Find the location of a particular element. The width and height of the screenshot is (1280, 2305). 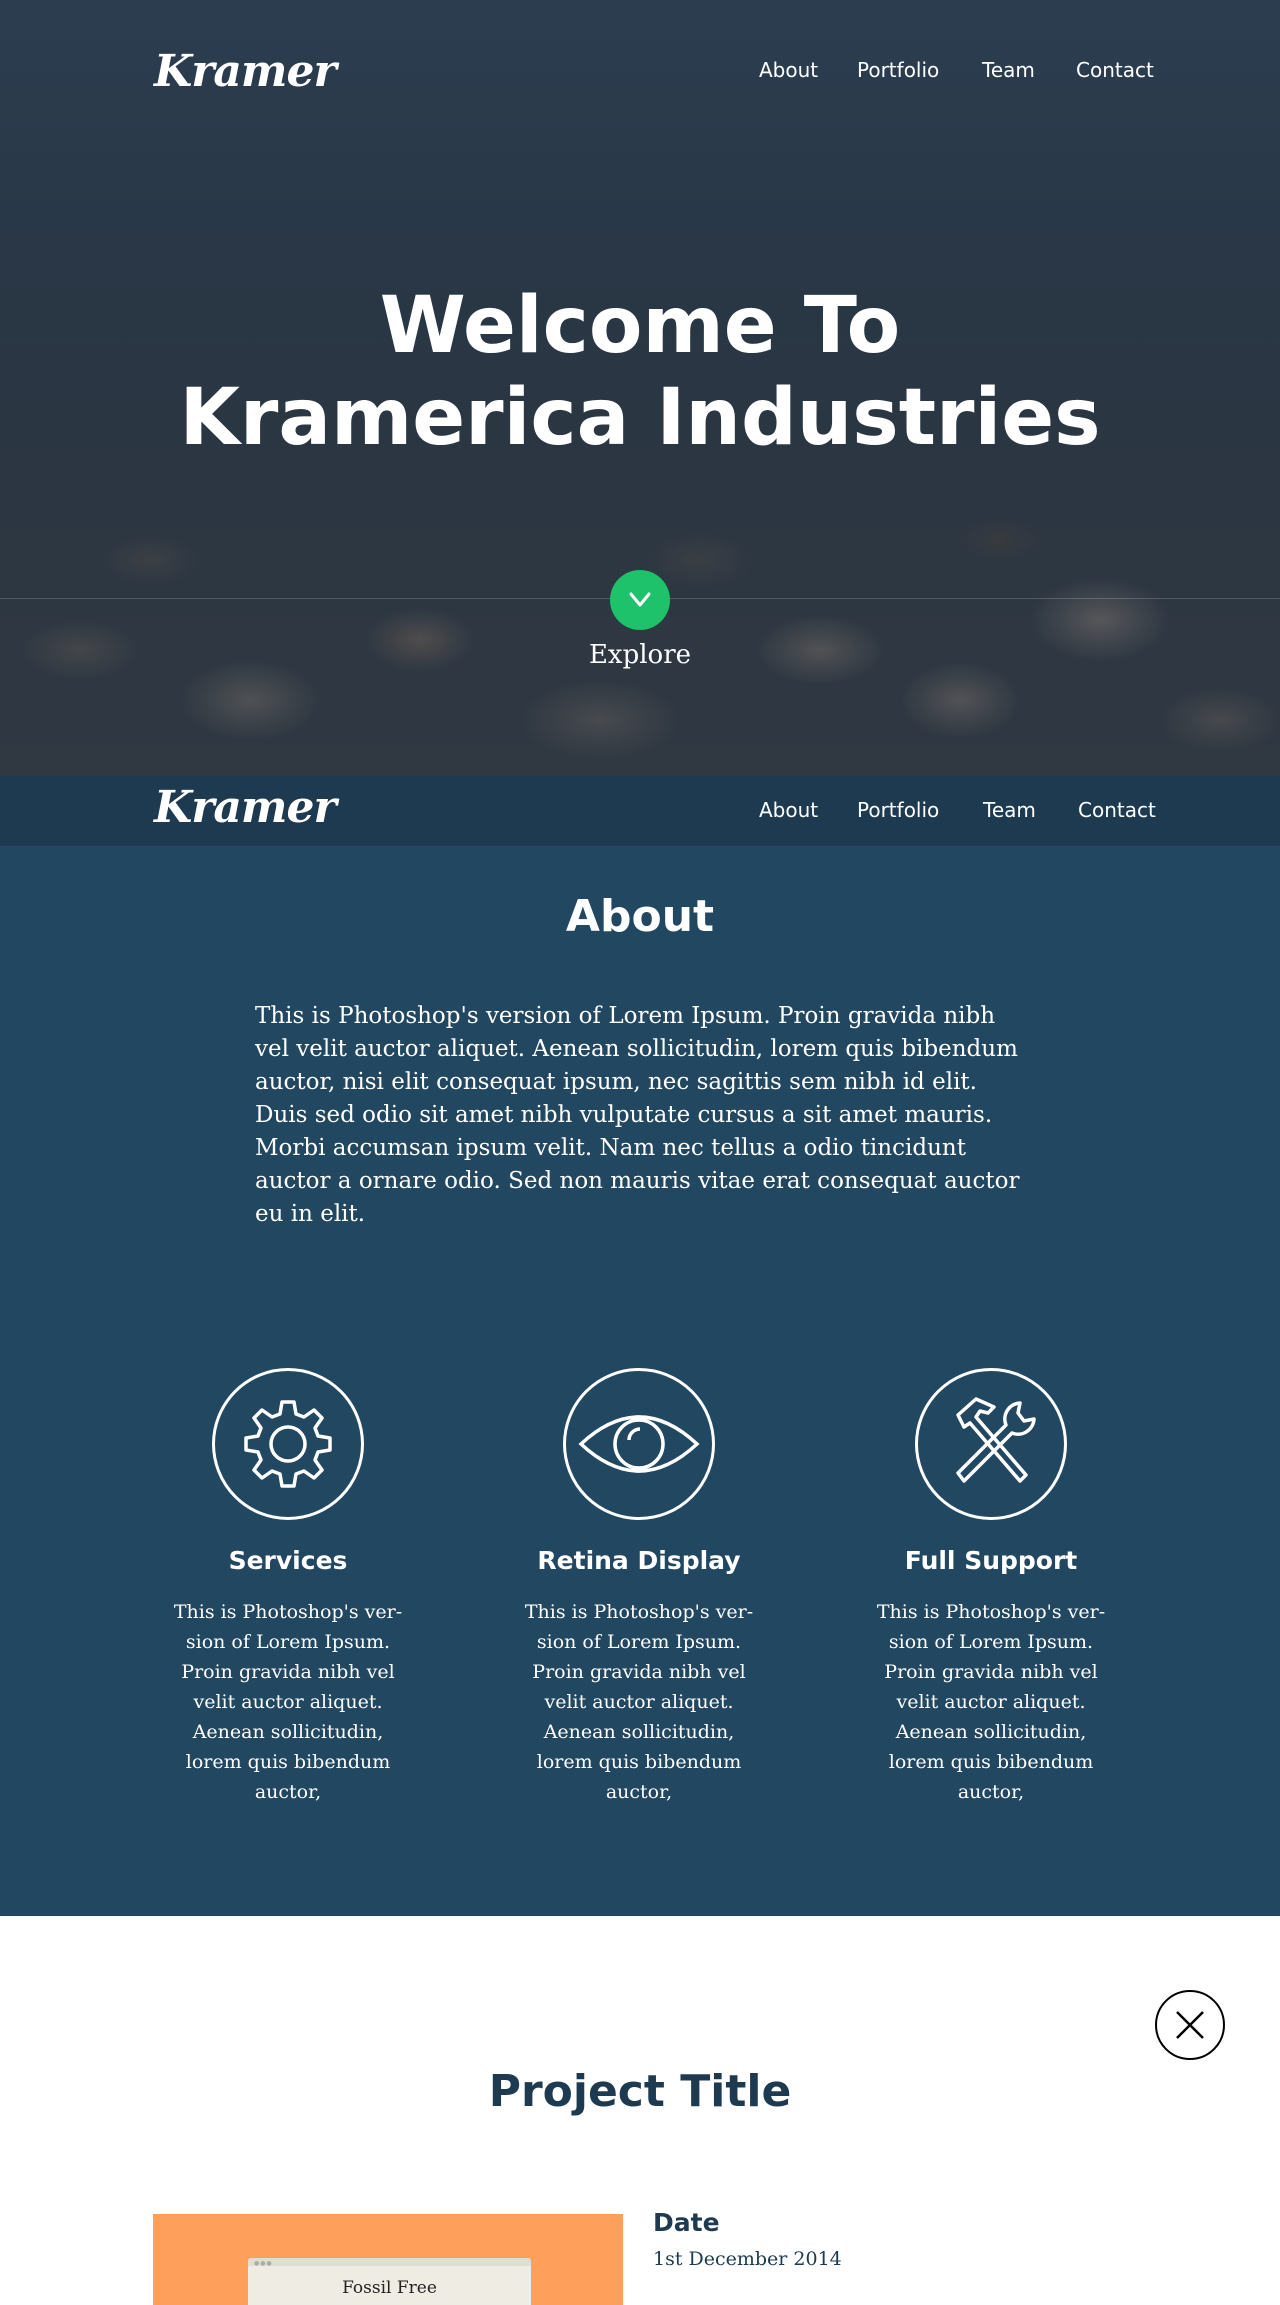

window-dots-icon: ●●● is located at coordinates (263, 2263).